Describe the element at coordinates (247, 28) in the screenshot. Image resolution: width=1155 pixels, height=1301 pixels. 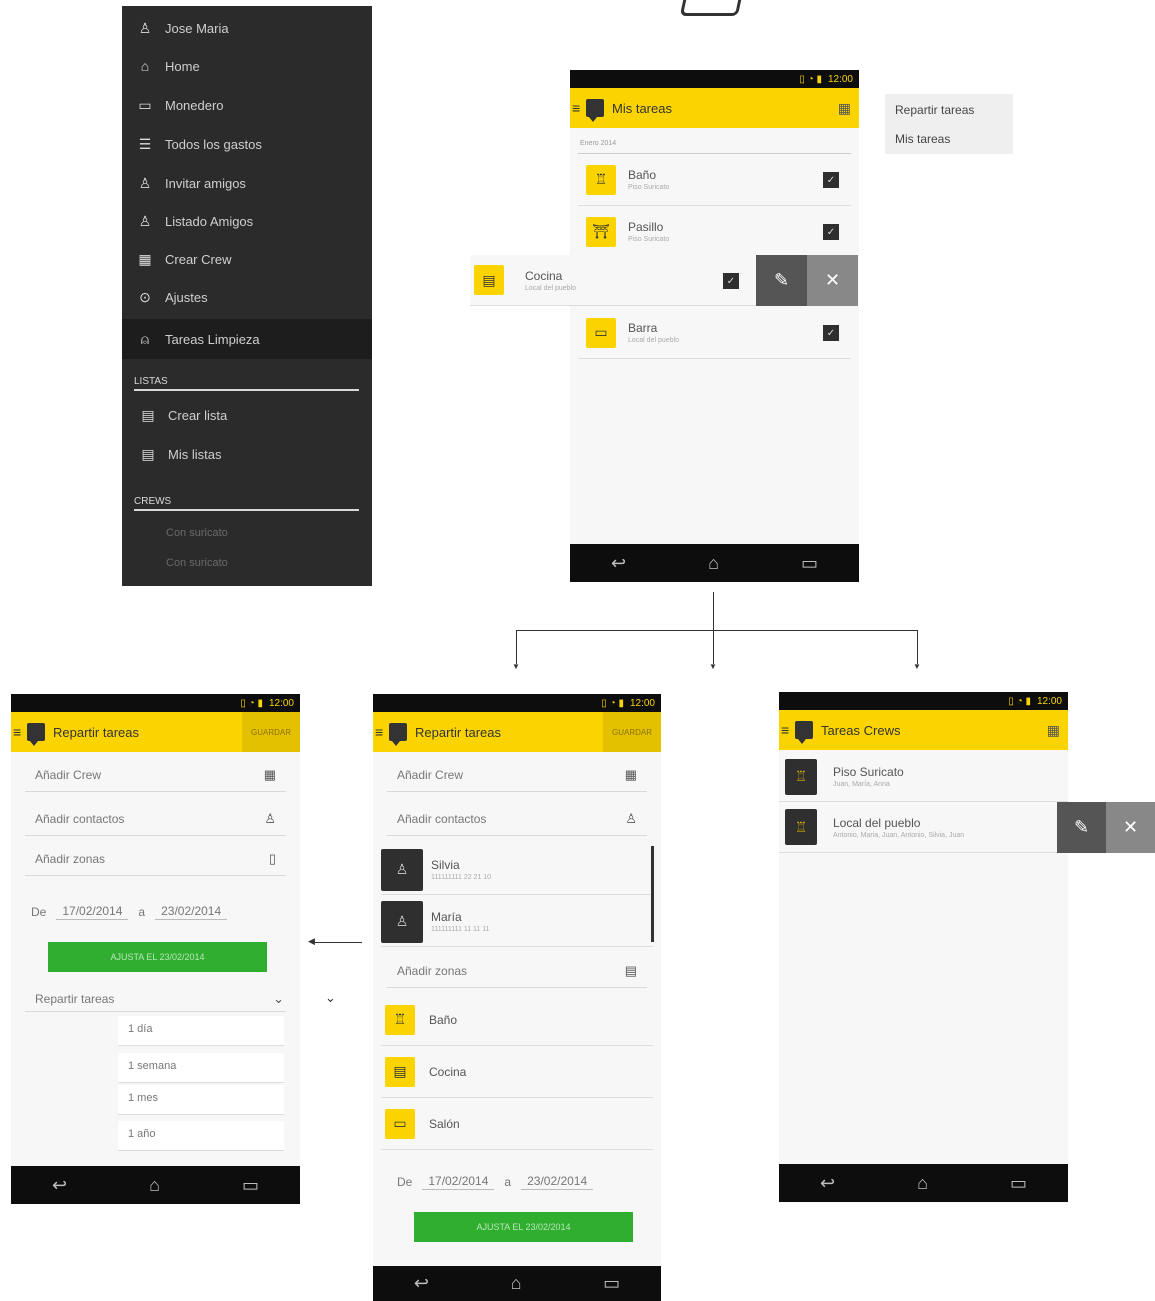
I see `drawer-item-profile: ♙ Jose Maria` at that location.